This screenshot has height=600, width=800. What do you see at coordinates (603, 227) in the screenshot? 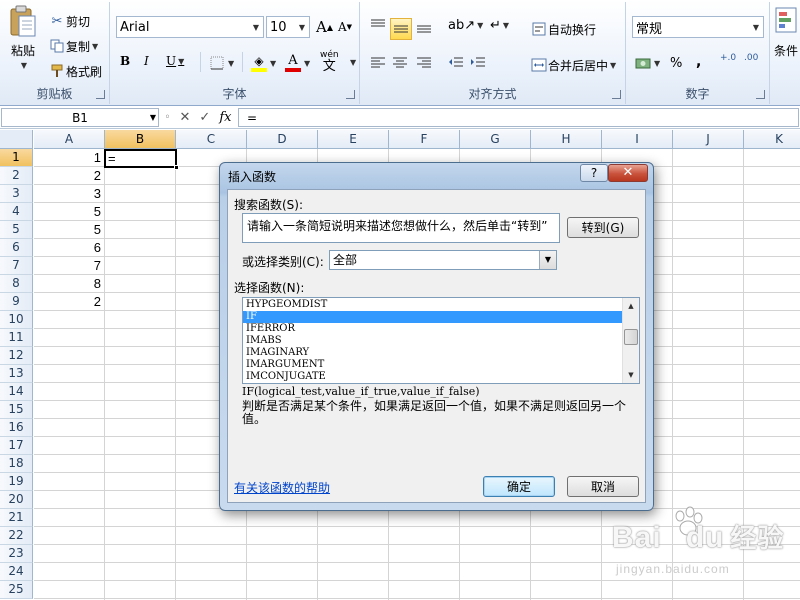
I see `go-button: 转到(G)` at bounding box center [603, 227].